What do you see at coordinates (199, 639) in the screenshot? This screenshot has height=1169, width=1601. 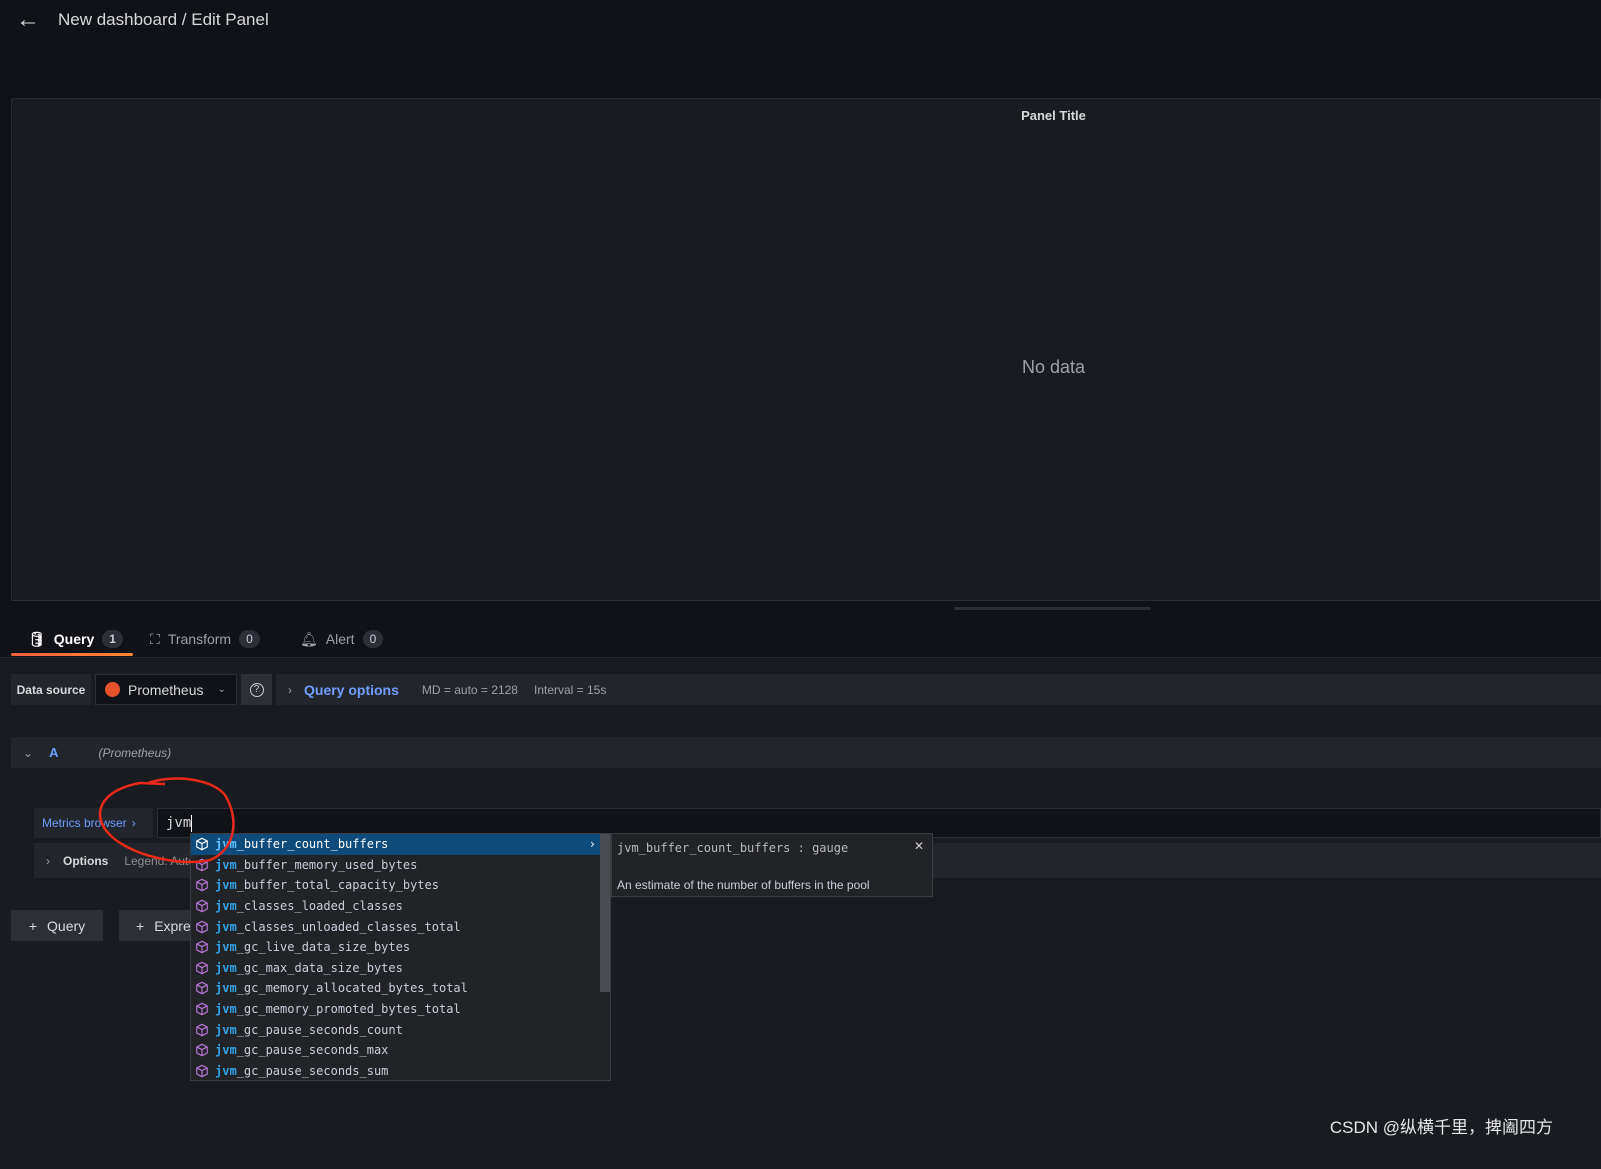 I see `tab-label: Transform` at bounding box center [199, 639].